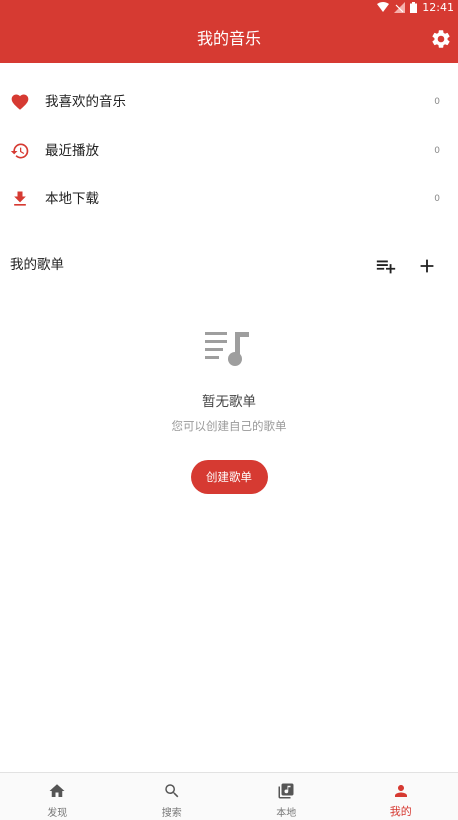 This screenshot has height=820, width=458. What do you see at coordinates (72, 150) in the screenshot?
I see `list-item-label: 最近播放` at bounding box center [72, 150].